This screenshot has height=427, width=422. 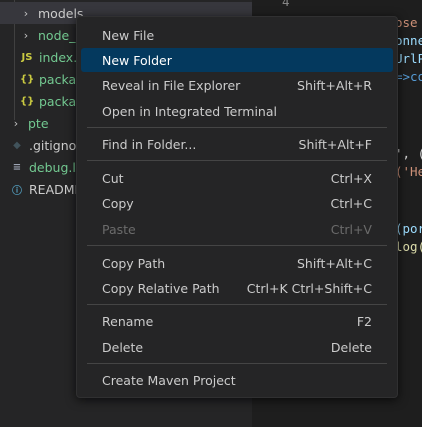 I want to click on menu-item-label: Reveal in File Explorer, so click(x=171, y=85).